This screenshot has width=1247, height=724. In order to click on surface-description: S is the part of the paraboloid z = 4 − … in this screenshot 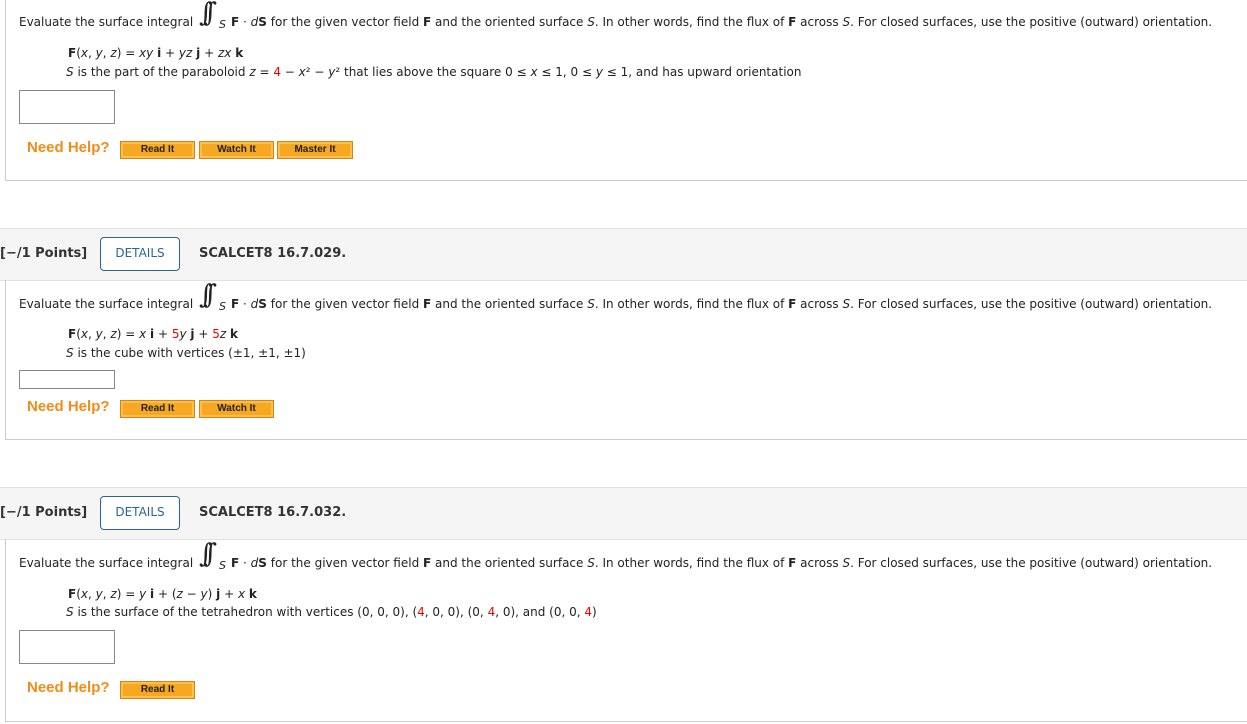, I will do `click(433, 72)`.